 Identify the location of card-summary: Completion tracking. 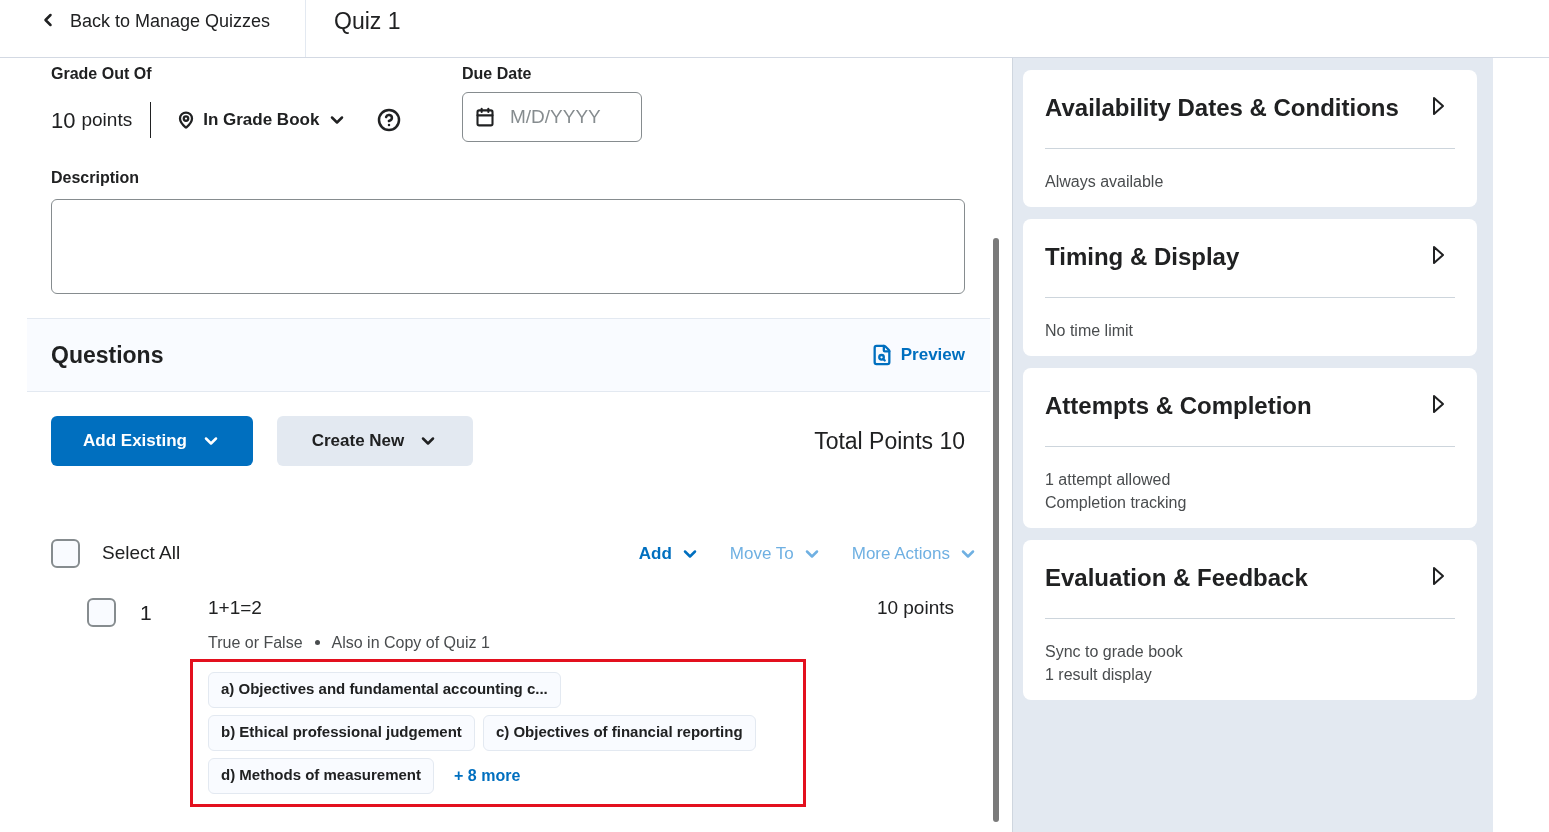
(1116, 503).